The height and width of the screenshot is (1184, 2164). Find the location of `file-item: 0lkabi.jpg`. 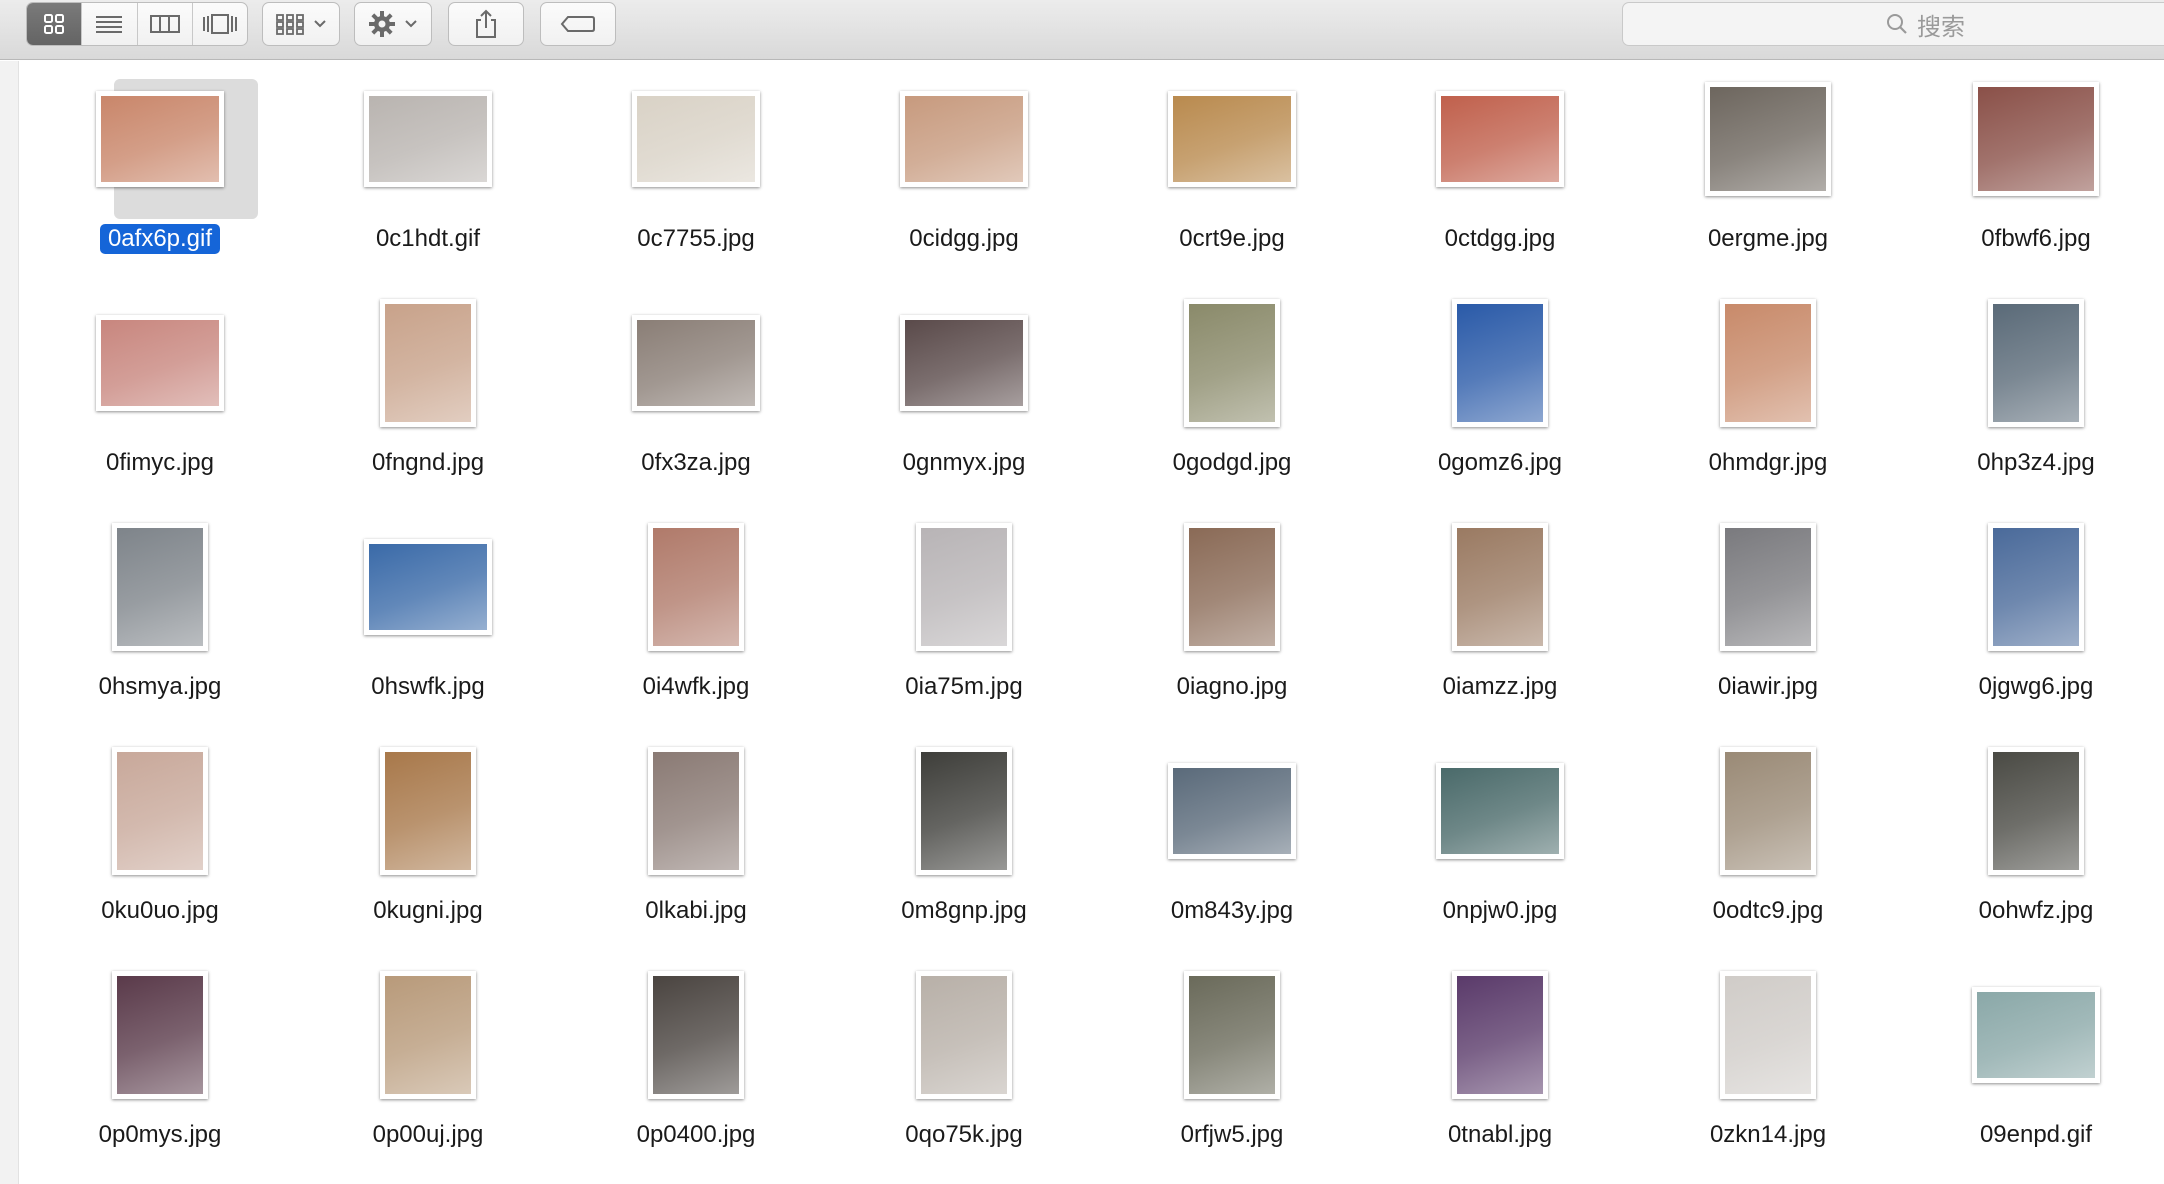

file-item: 0lkabi.jpg is located at coordinates (696, 841).